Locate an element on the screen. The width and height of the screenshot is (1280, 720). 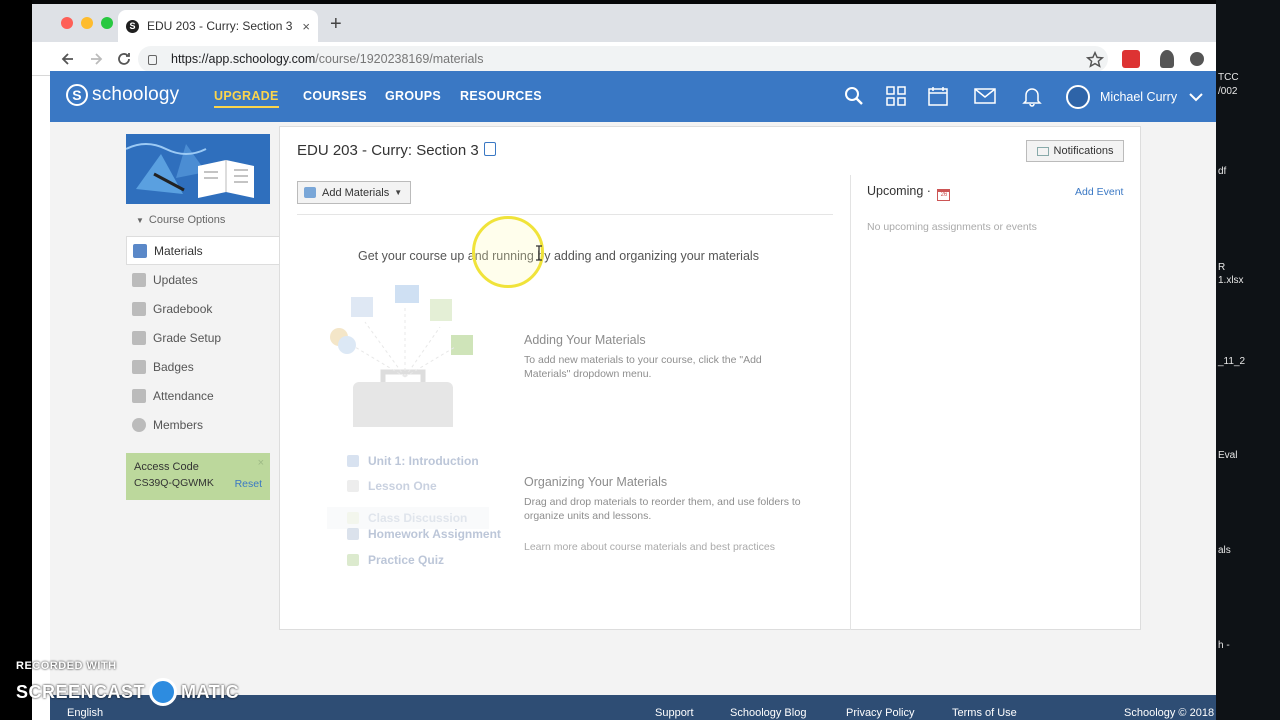
add-event-link: Add Event is located at coordinates (1099, 192).